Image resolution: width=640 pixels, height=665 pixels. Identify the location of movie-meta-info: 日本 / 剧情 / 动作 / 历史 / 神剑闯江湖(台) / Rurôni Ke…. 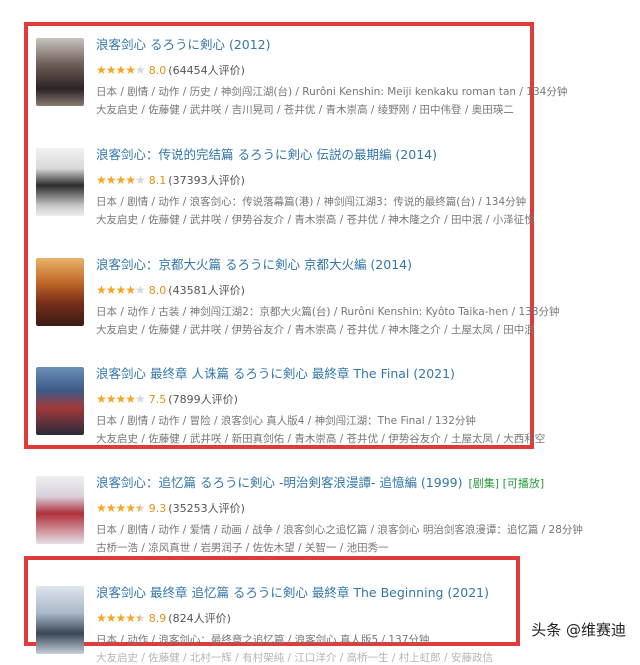
(332, 92).